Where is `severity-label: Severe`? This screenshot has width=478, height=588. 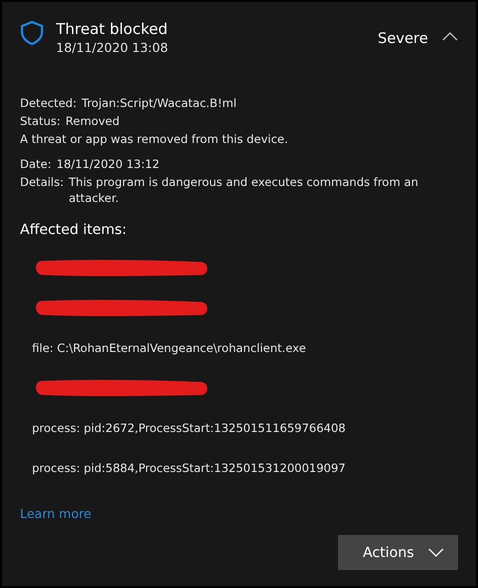 severity-label: Severe is located at coordinates (403, 39).